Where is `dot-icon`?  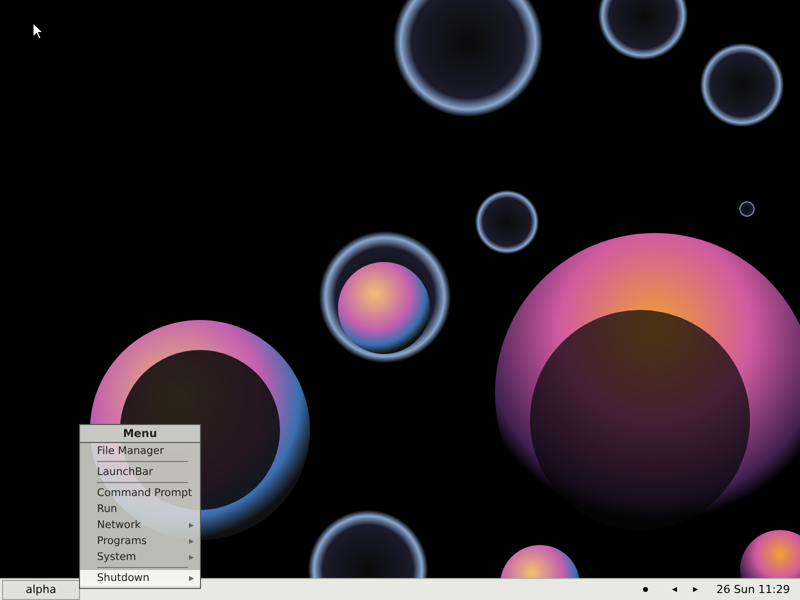 dot-icon is located at coordinates (645, 589).